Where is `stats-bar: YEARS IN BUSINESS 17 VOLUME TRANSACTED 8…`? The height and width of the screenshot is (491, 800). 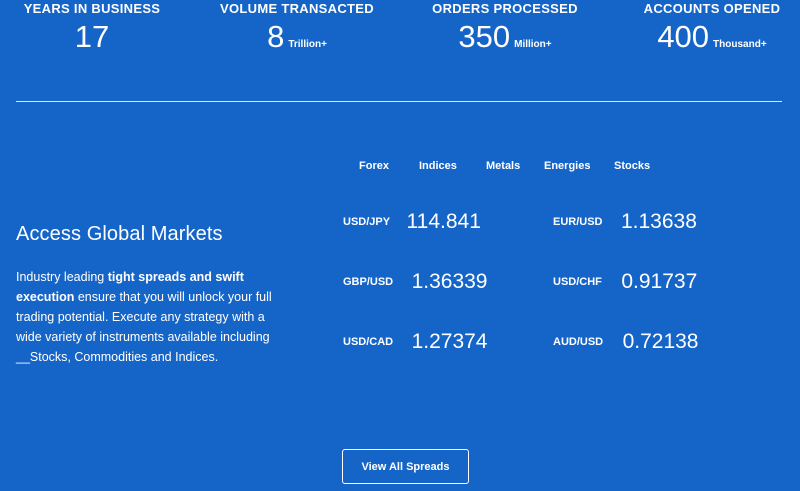
stats-bar: YEARS IN BUSINESS 17 VOLUME TRANSACTED 8… is located at coordinates (400, 35).